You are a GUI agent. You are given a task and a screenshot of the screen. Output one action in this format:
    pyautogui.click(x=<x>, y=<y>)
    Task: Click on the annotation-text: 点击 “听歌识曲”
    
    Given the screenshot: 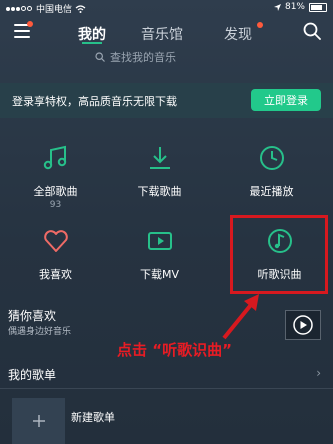 What is the action you would take?
    pyautogui.click(x=174, y=350)
    